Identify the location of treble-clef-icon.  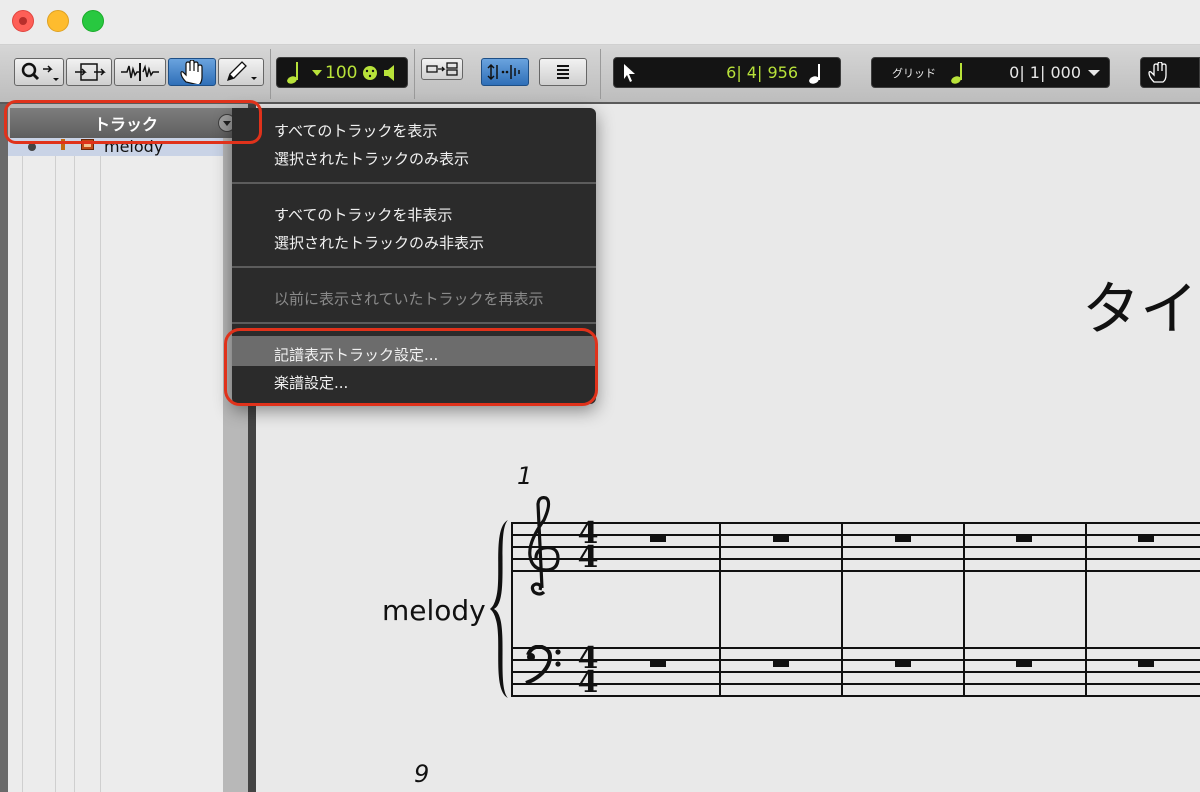
(544, 546).